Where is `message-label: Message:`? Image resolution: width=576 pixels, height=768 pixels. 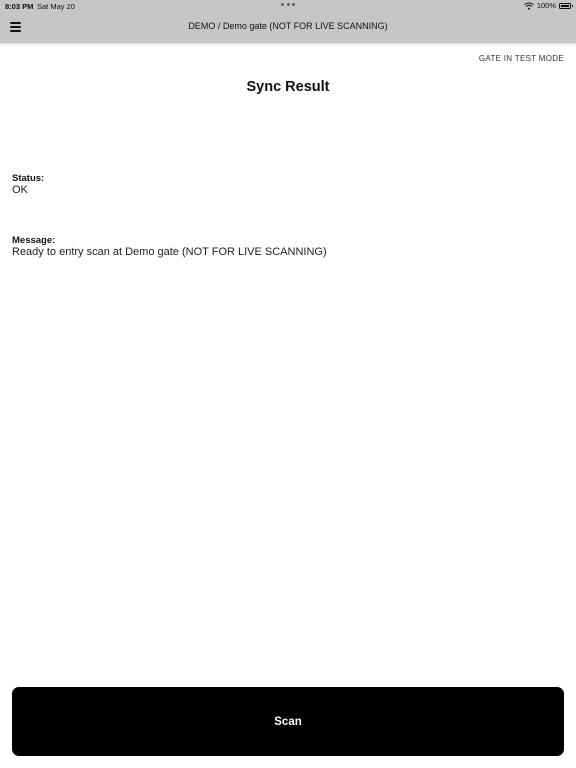 message-label: Message: is located at coordinates (34, 240).